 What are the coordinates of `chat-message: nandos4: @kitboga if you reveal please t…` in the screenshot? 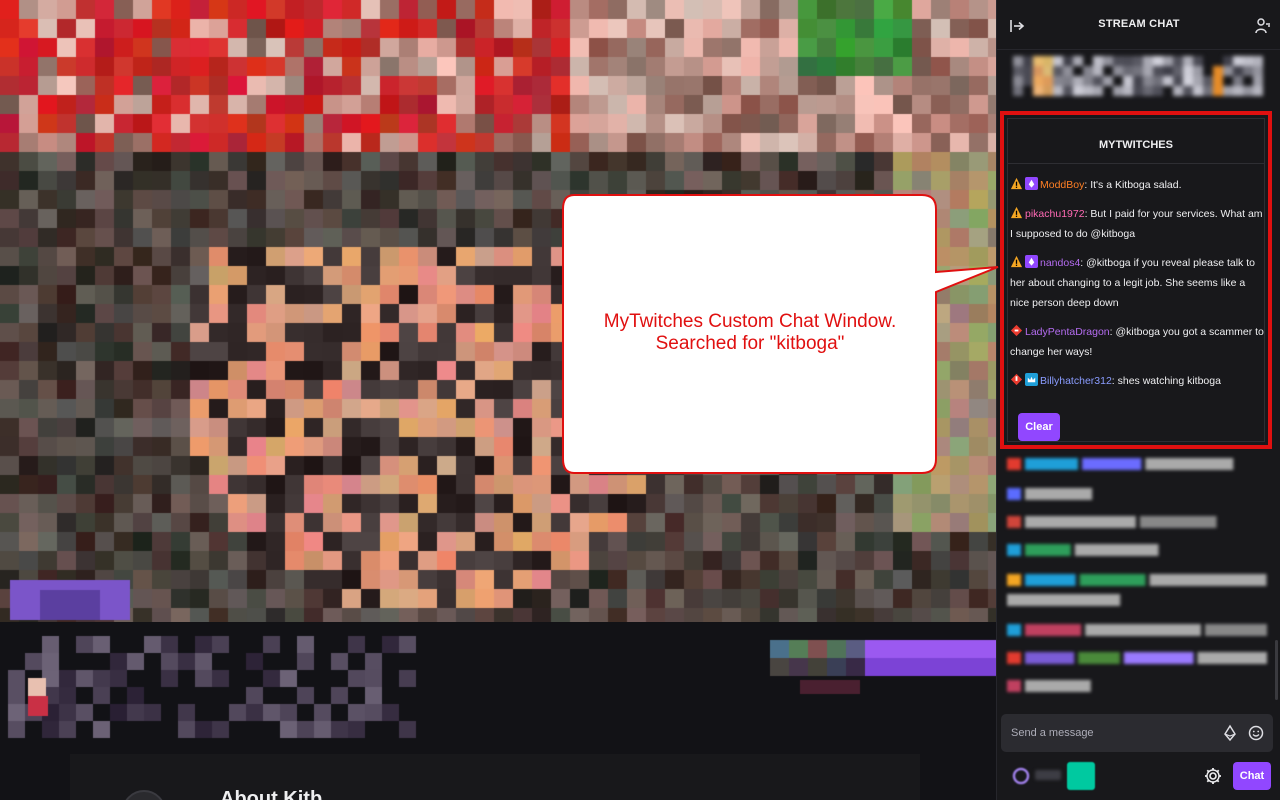 It's located at (1138, 283).